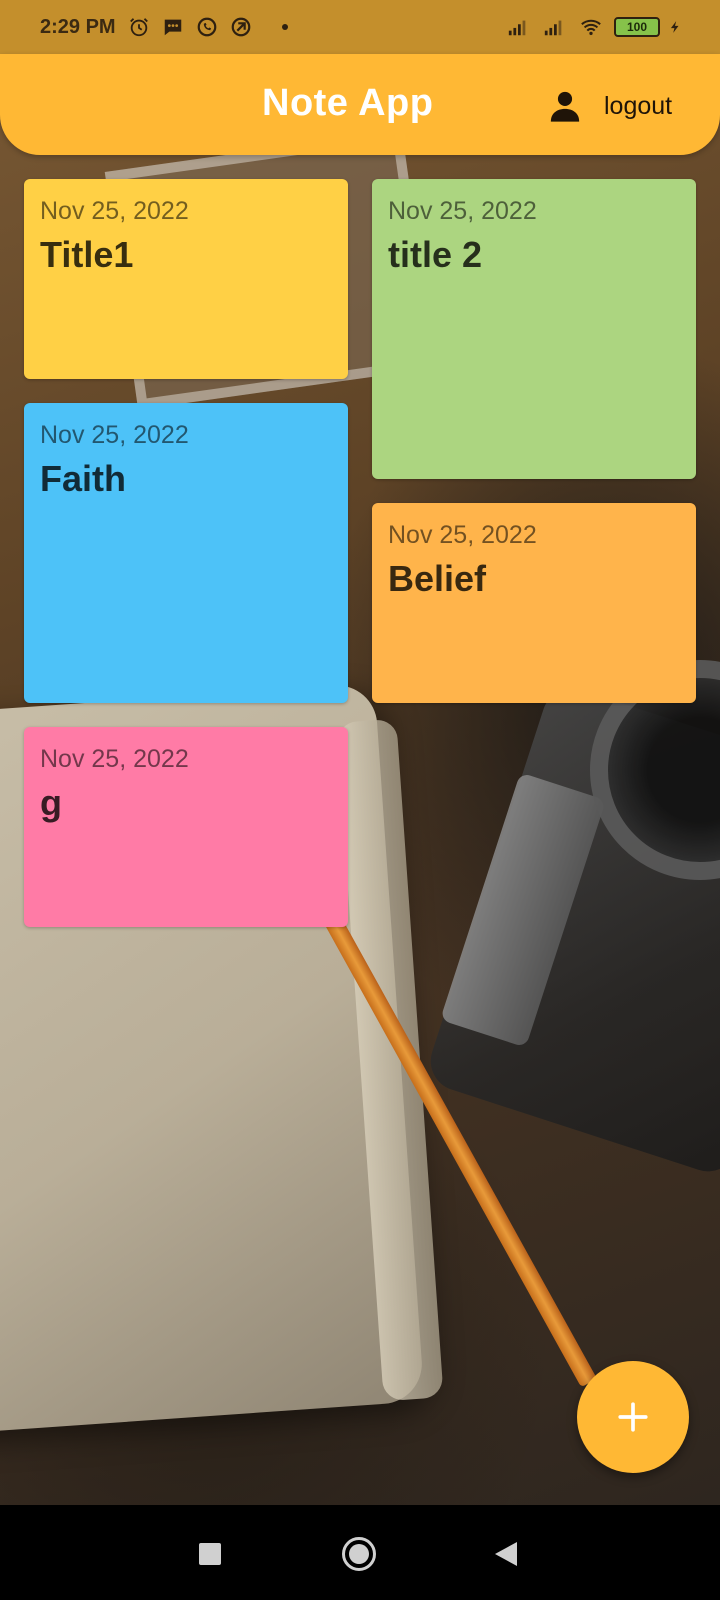 The height and width of the screenshot is (1600, 720). Describe the element at coordinates (186, 827) in the screenshot. I see `note-card: Nov 25, 2022 g` at that location.